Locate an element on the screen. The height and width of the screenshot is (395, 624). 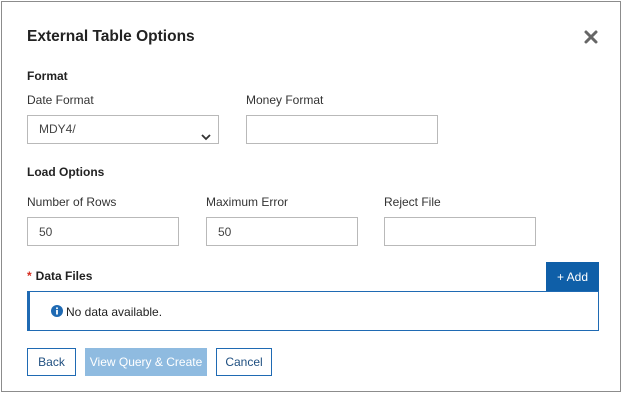
dialog-title: External Table Options is located at coordinates (111, 36).